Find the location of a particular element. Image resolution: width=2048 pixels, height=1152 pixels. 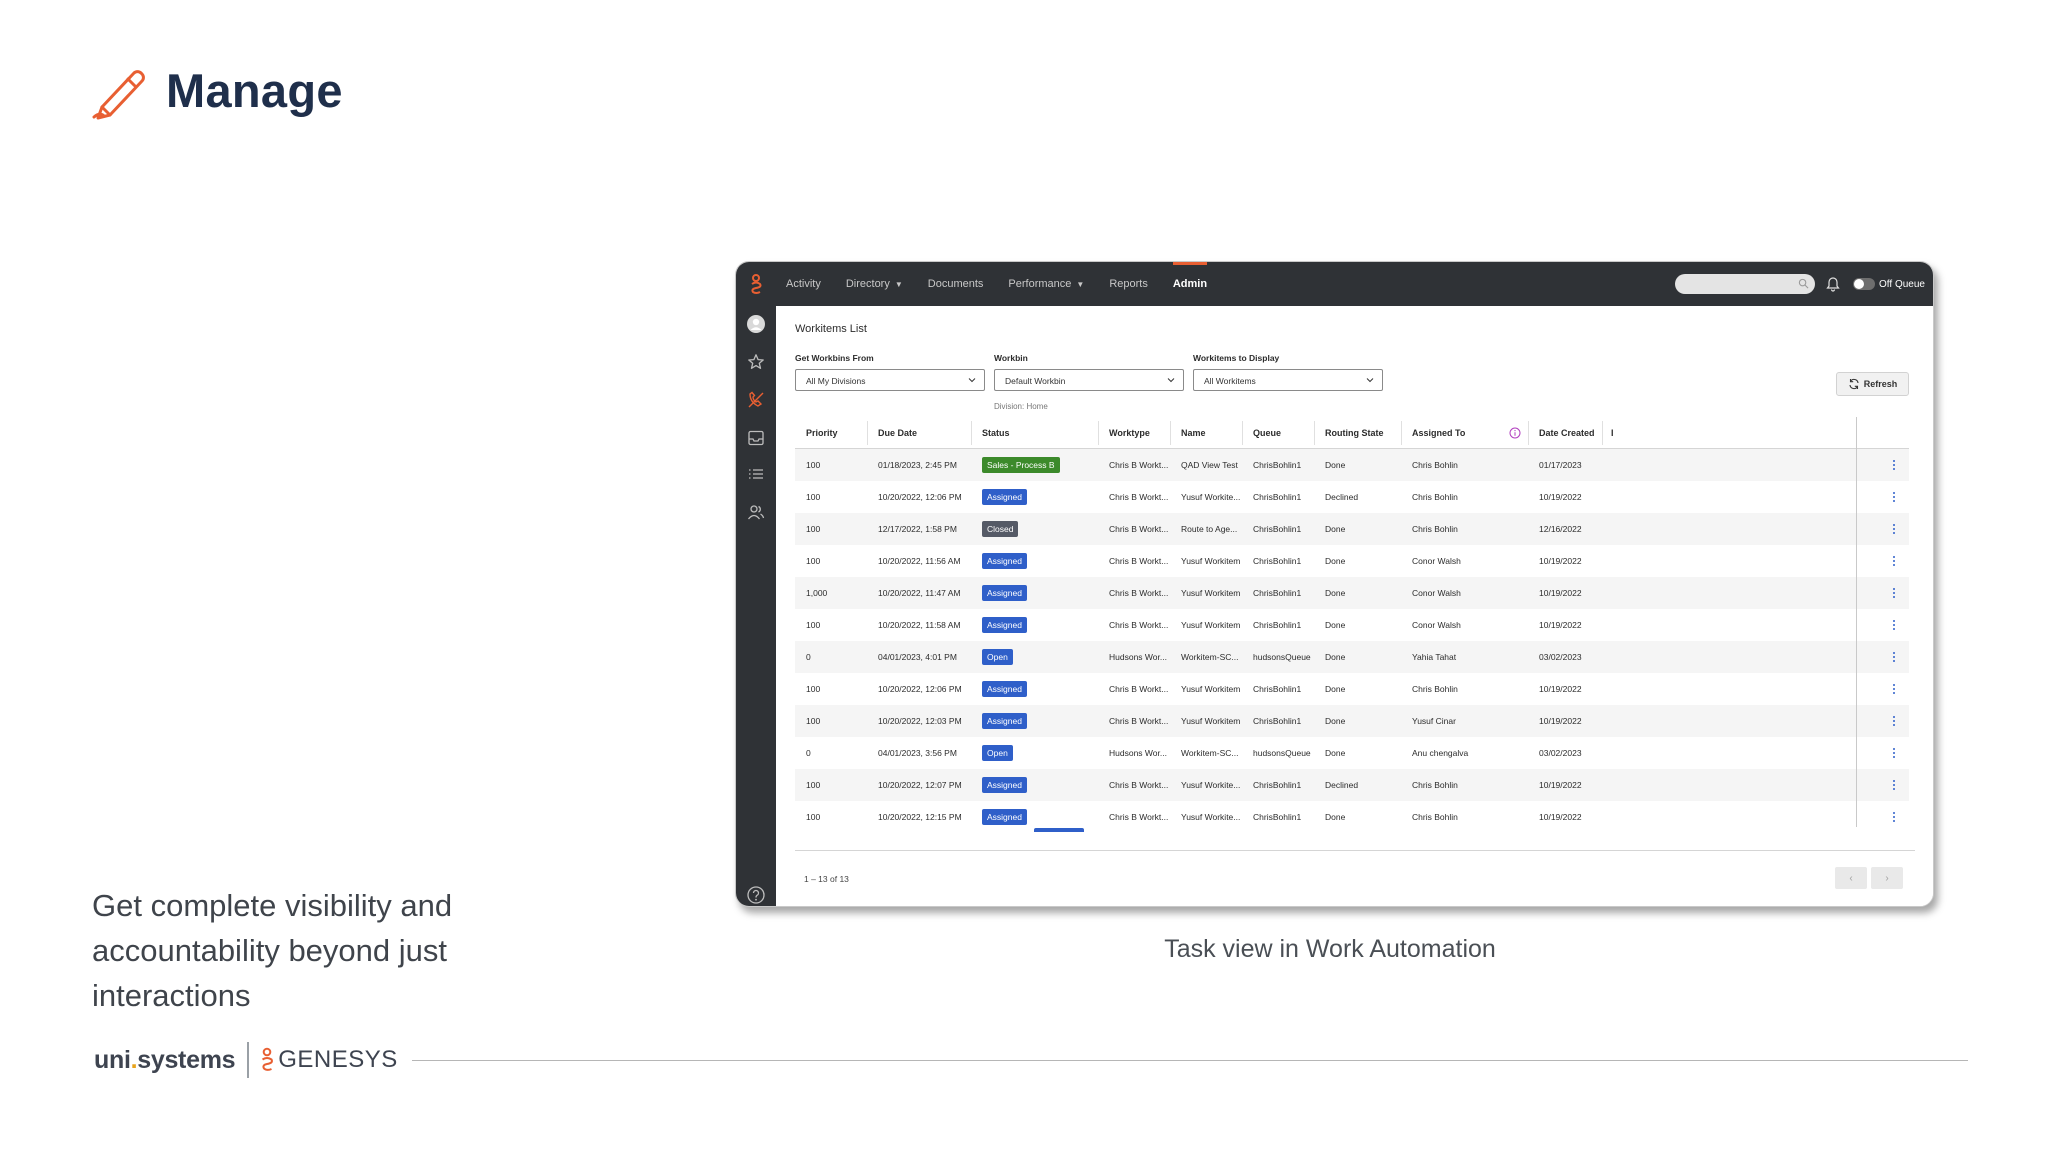

nav-admin: Admin is located at coordinates (1190, 284).